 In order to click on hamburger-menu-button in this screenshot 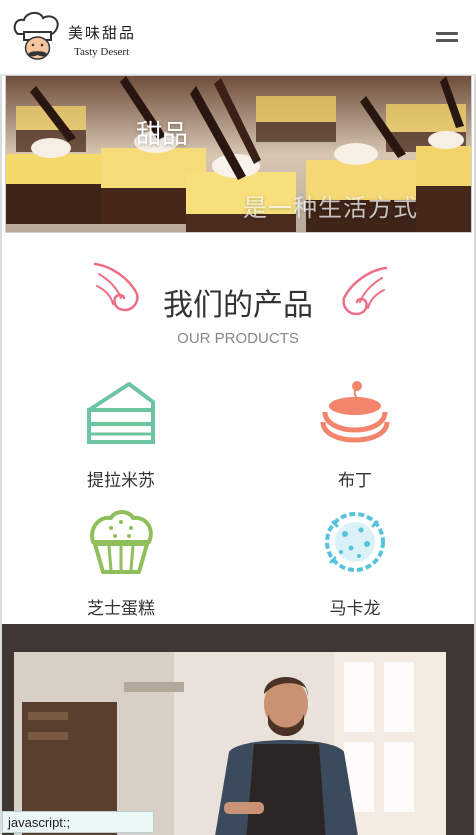, I will do `click(447, 37)`.